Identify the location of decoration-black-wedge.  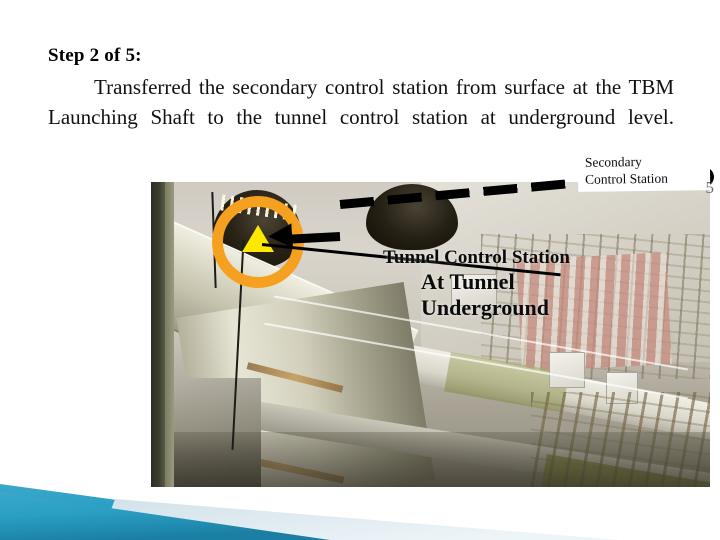
(230, 513).